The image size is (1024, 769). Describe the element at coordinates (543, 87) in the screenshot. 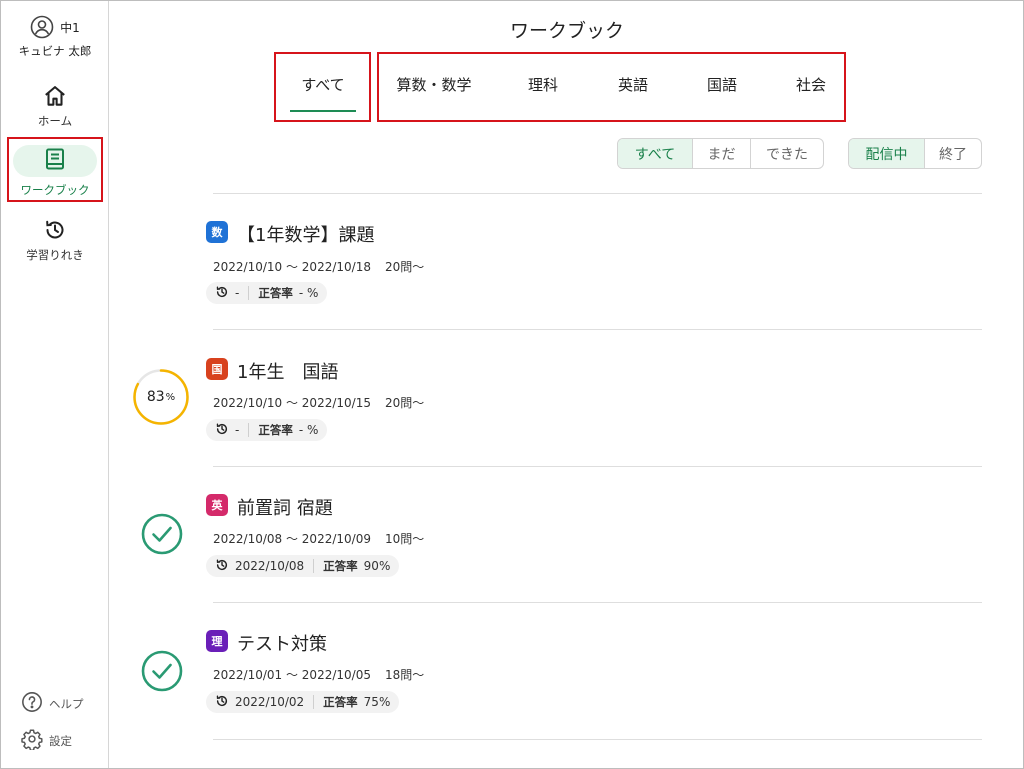

I see `tab-science: 理科` at that location.